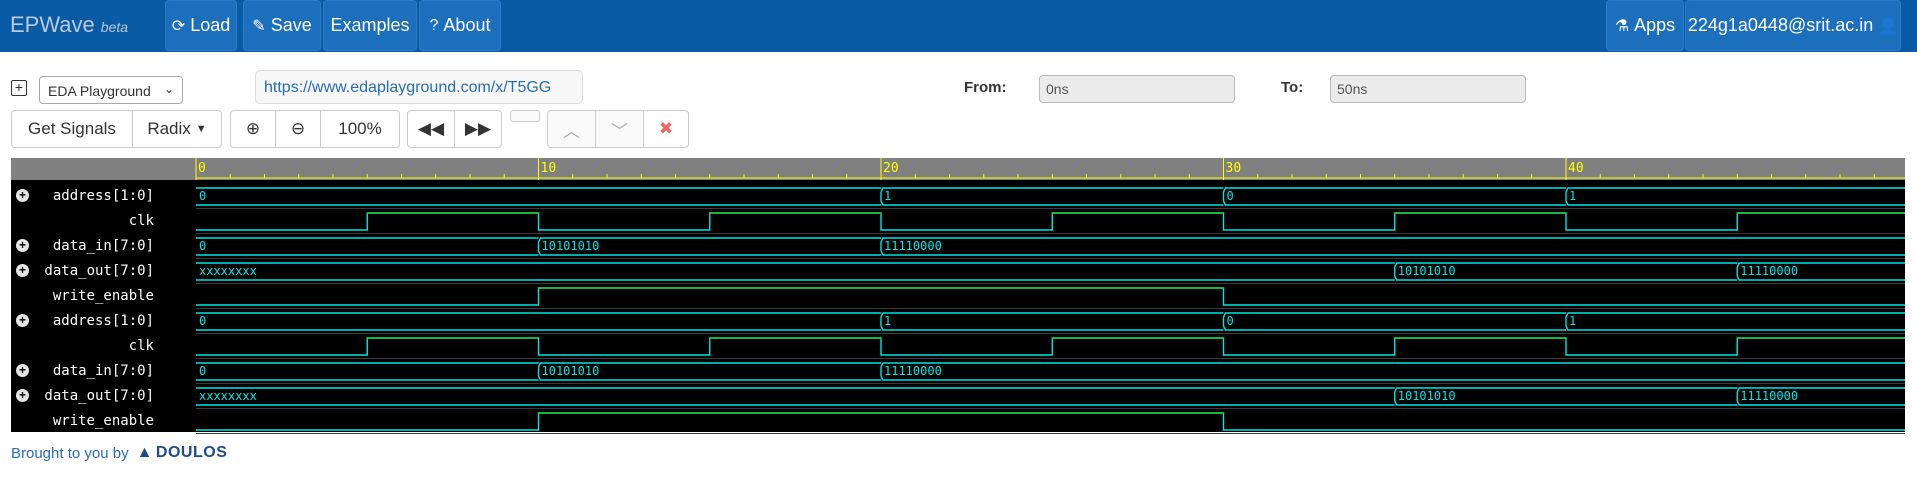 The width and height of the screenshot is (1917, 487). Describe the element at coordinates (434, 25) in the screenshot. I see `question-circle-icon: ?` at that location.